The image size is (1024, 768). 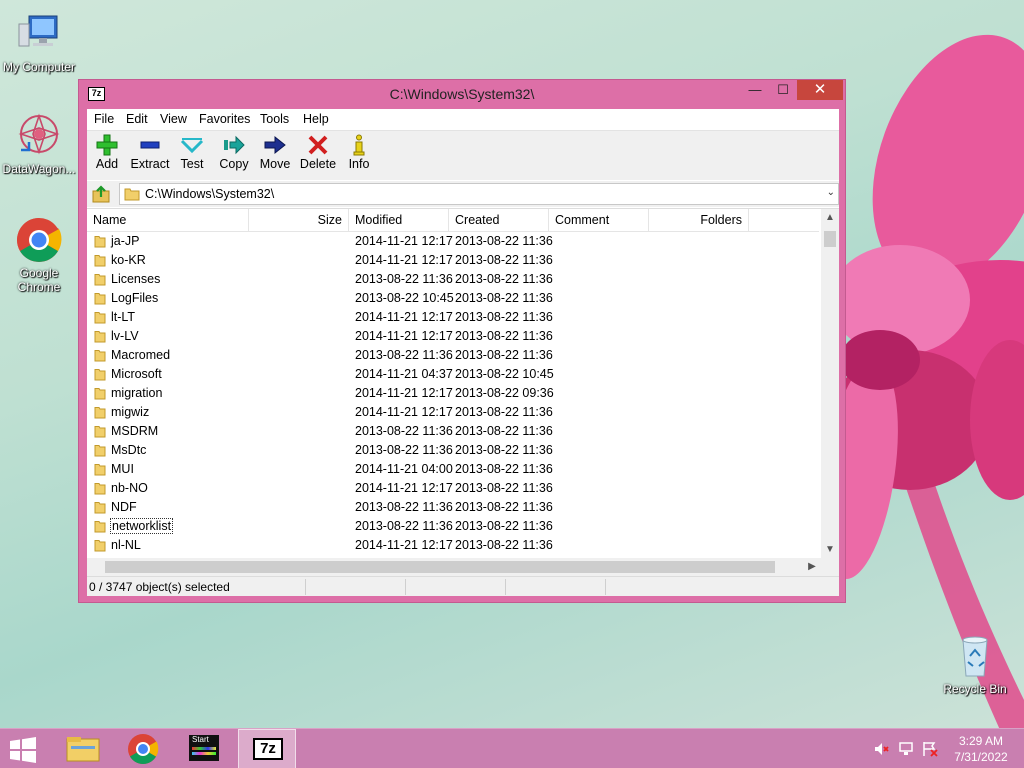 I want to click on menu-edit: Edit, so click(x=137, y=119).